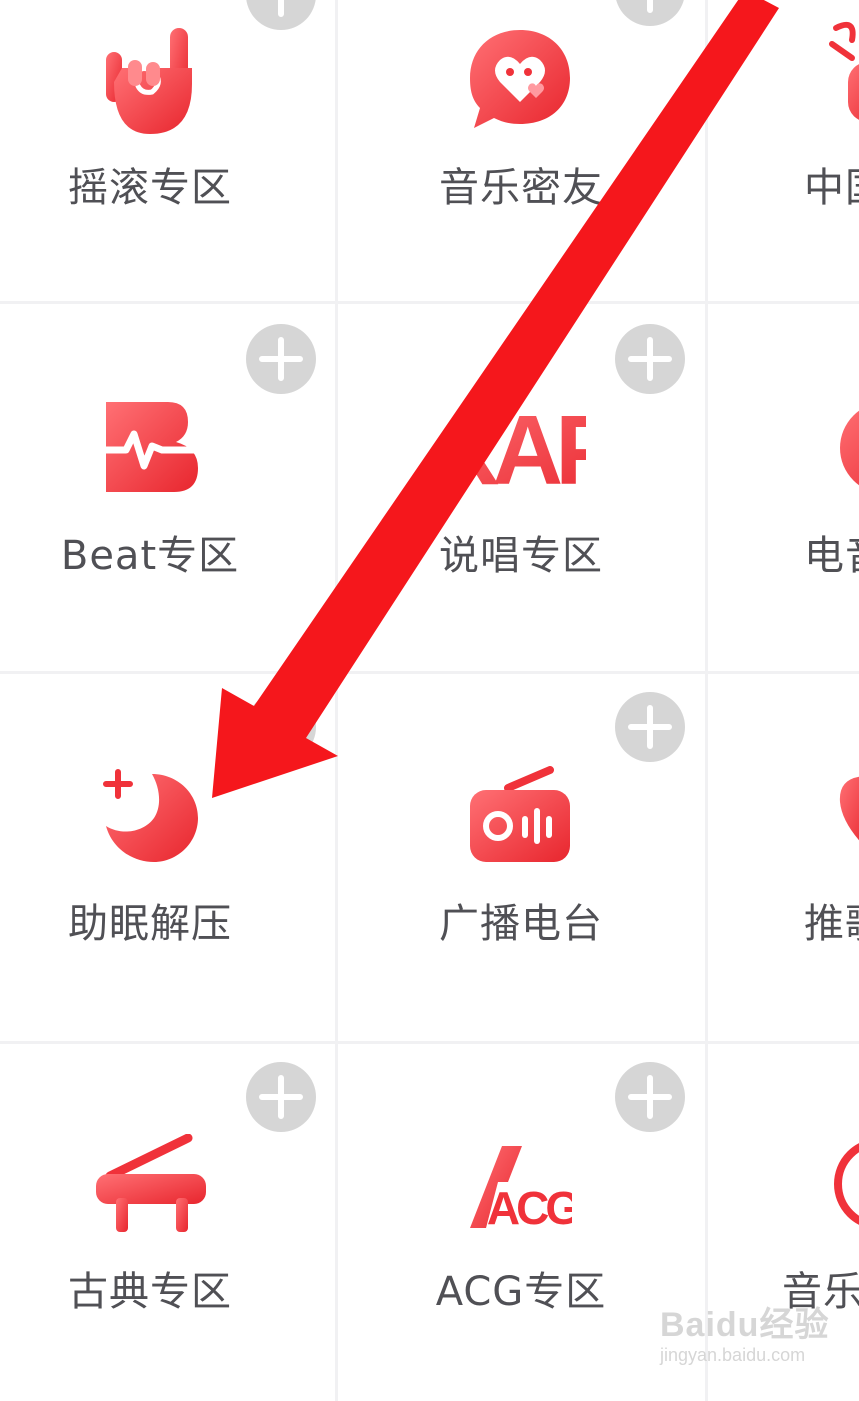 The image size is (859, 1401). Describe the element at coordinates (846, 1184) in the screenshot. I see `music-icon` at that location.